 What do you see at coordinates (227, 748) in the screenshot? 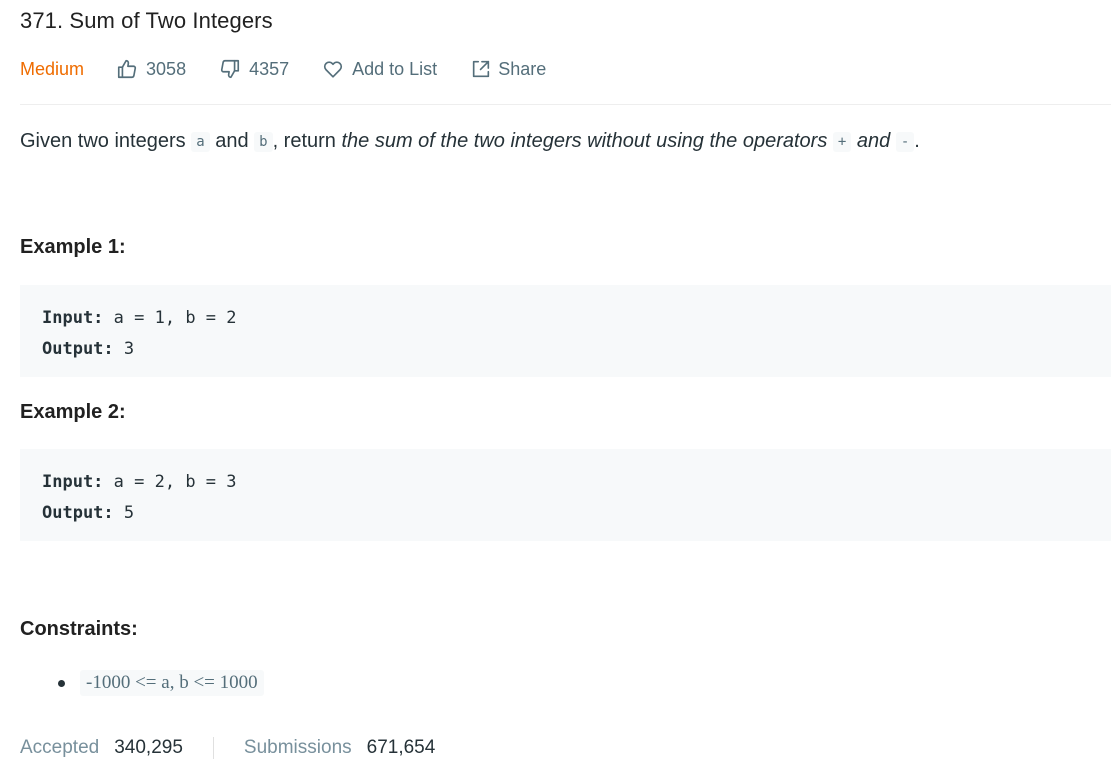
I see `submission-stats: Accepted 340,295 Submissions 671,654` at bounding box center [227, 748].